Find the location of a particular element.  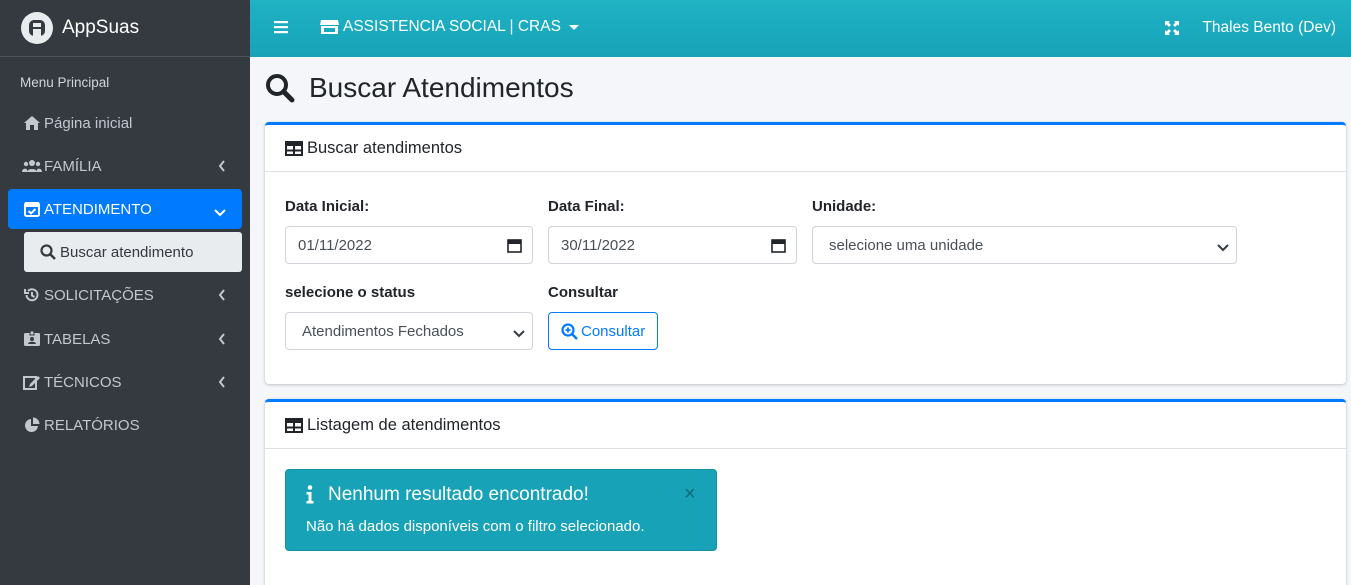

menu-header: Menu Principal is located at coordinates (65, 82).